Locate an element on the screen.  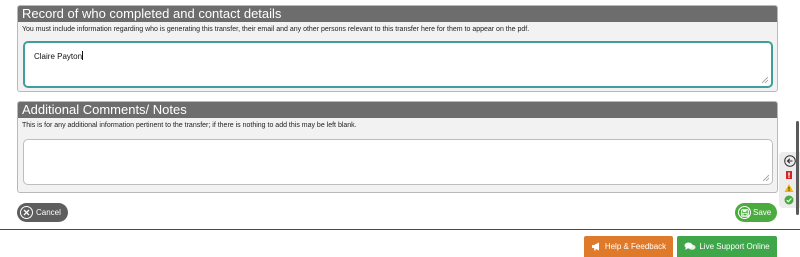
save-button: Save is located at coordinates (756, 212).